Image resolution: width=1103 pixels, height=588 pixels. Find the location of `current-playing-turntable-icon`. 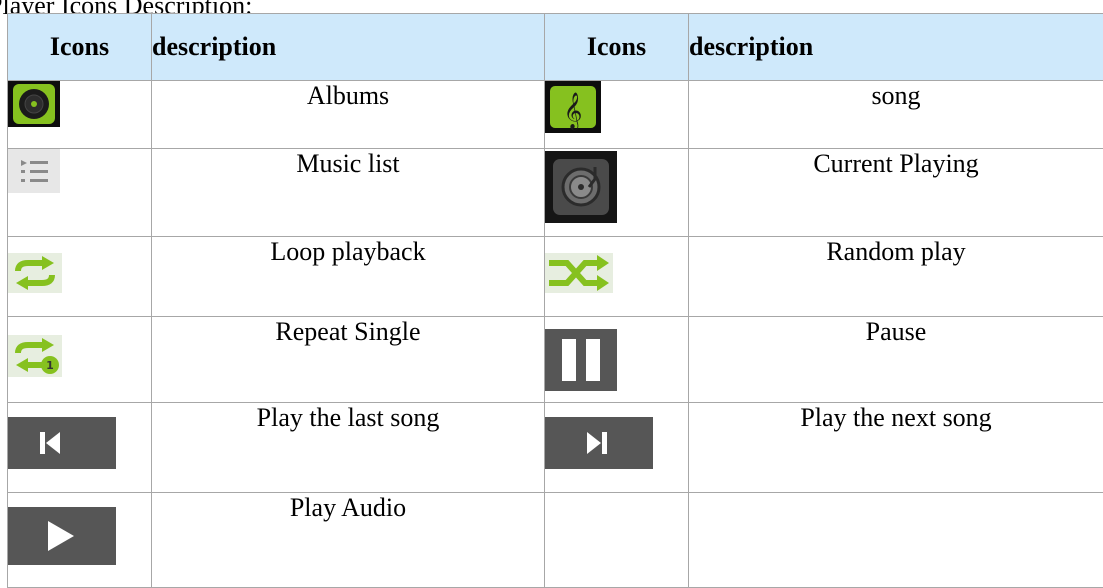

current-playing-turntable-icon is located at coordinates (581, 187).